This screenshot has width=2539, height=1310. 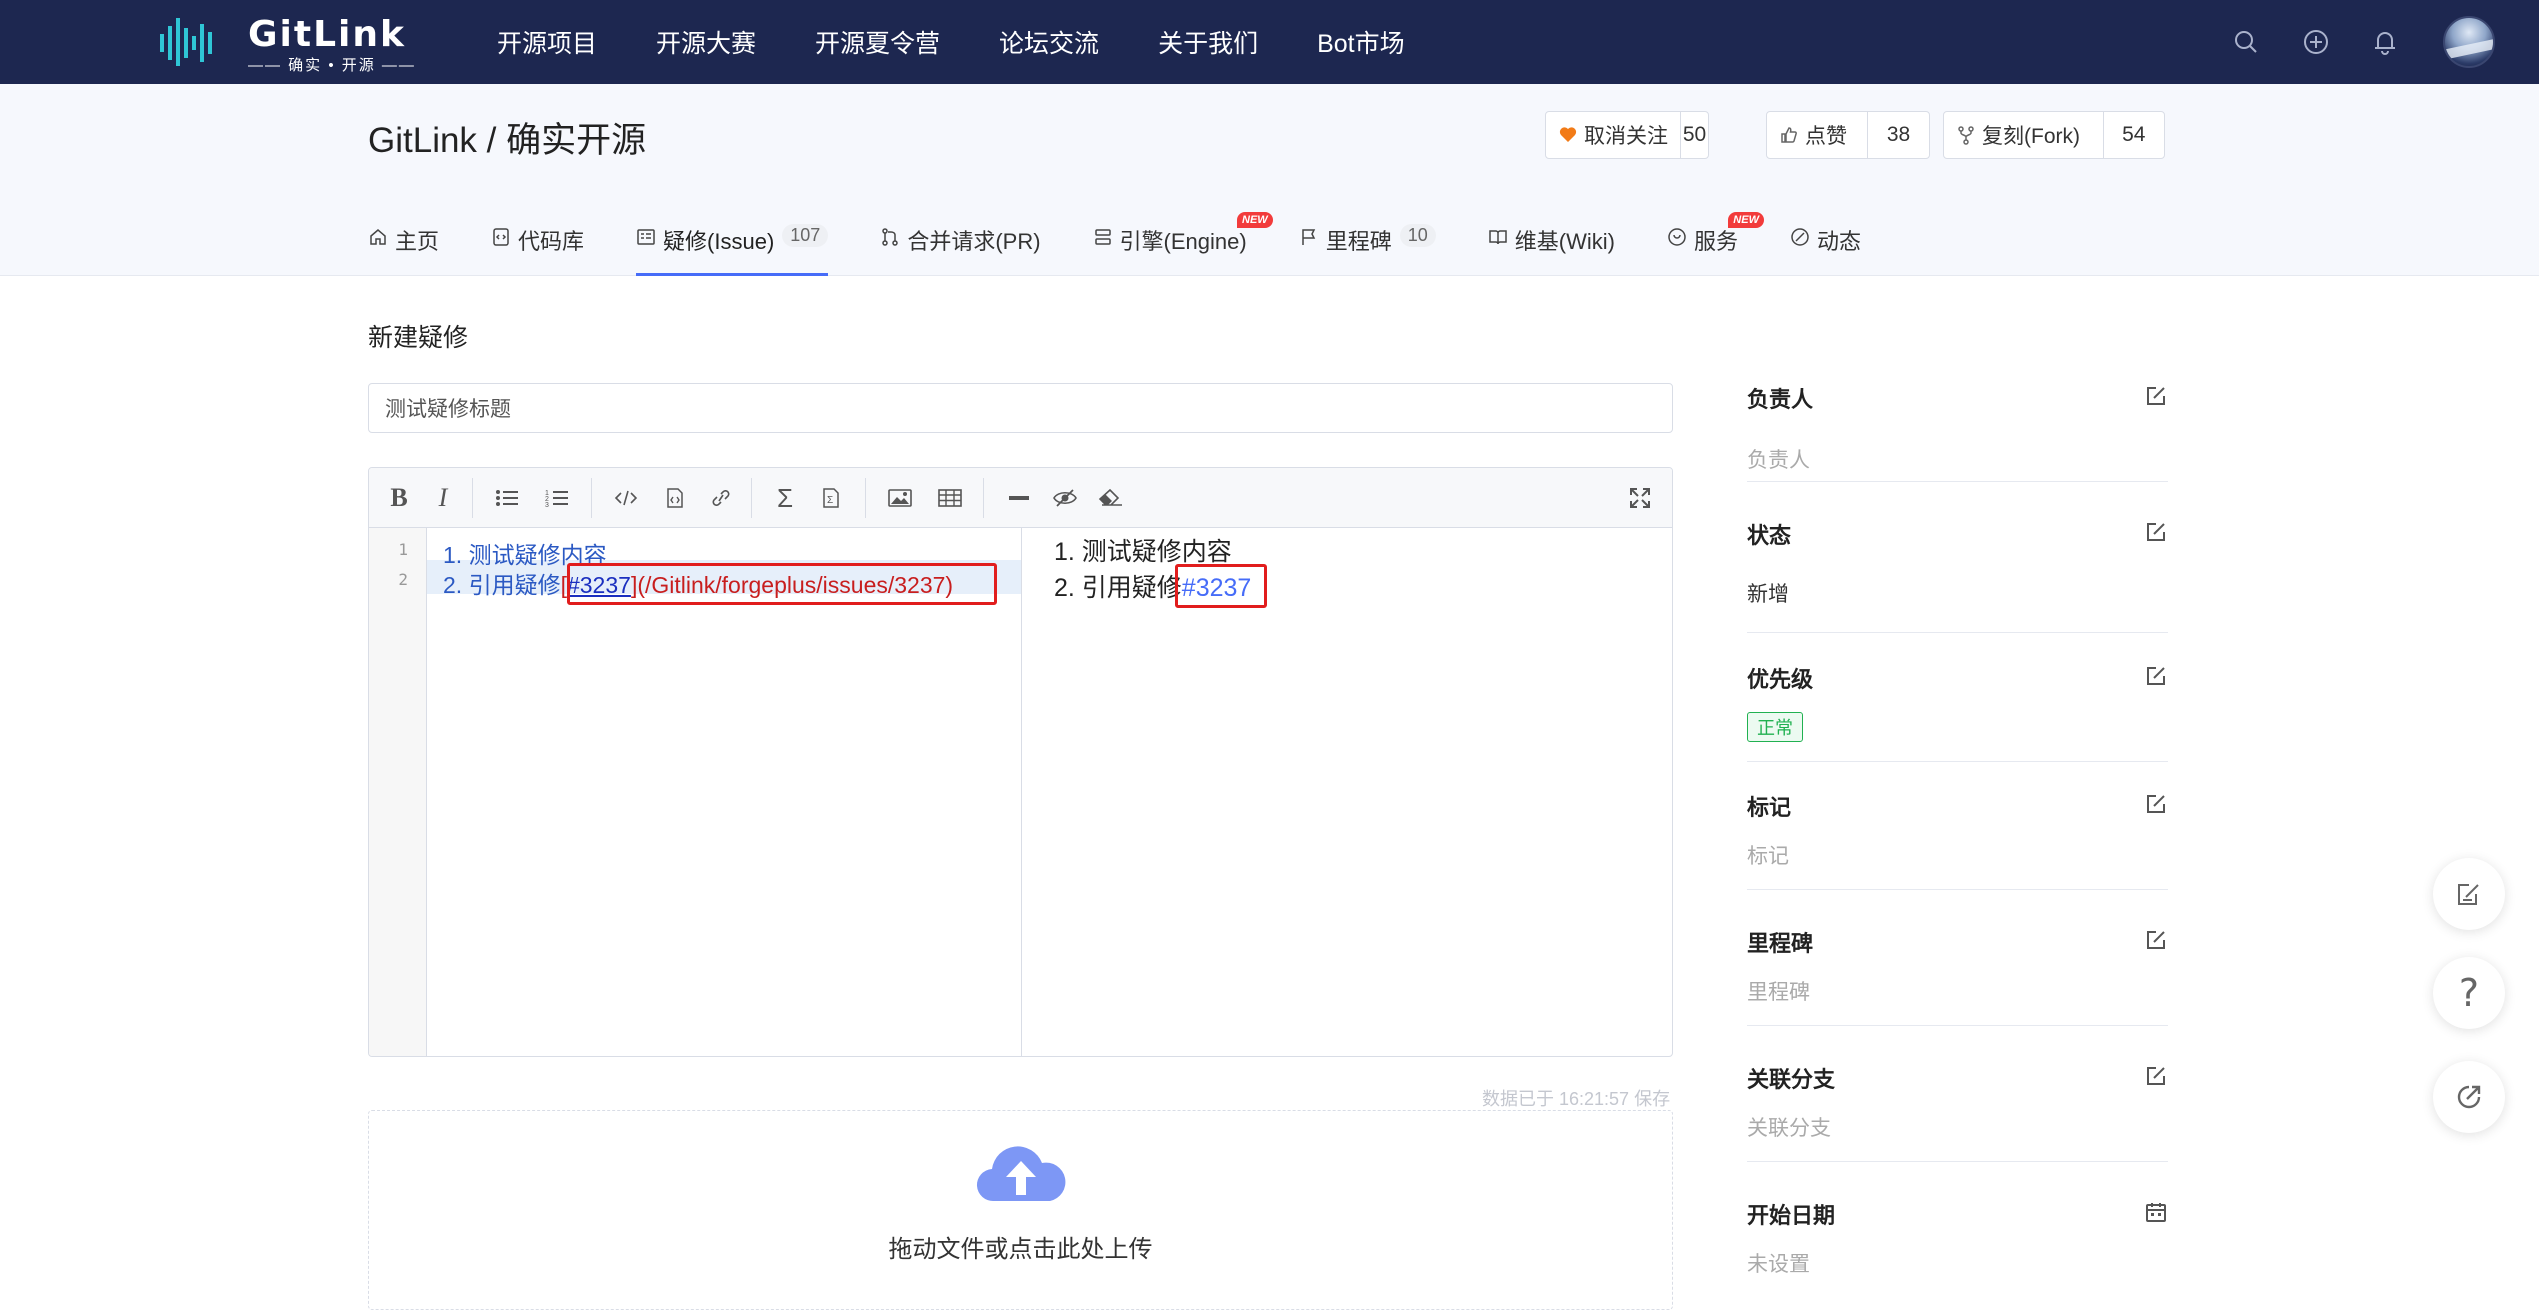 What do you see at coordinates (1020, 1210) in the screenshot?
I see `file-upload-dropzone: 拖动文件或点击此处上传` at bounding box center [1020, 1210].